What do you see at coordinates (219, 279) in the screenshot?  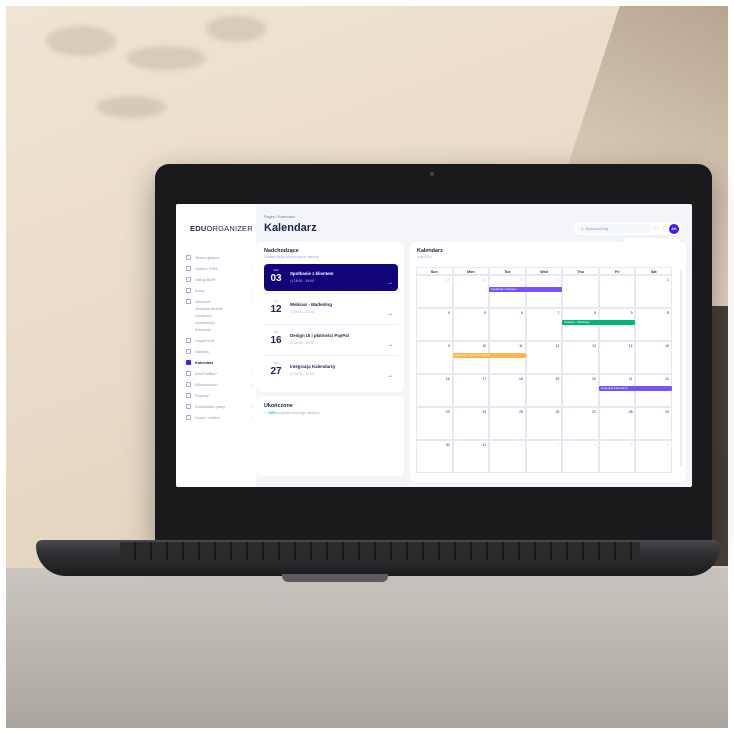 I see `sidebar-item: Usługi BWR ›` at bounding box center [219, 279].